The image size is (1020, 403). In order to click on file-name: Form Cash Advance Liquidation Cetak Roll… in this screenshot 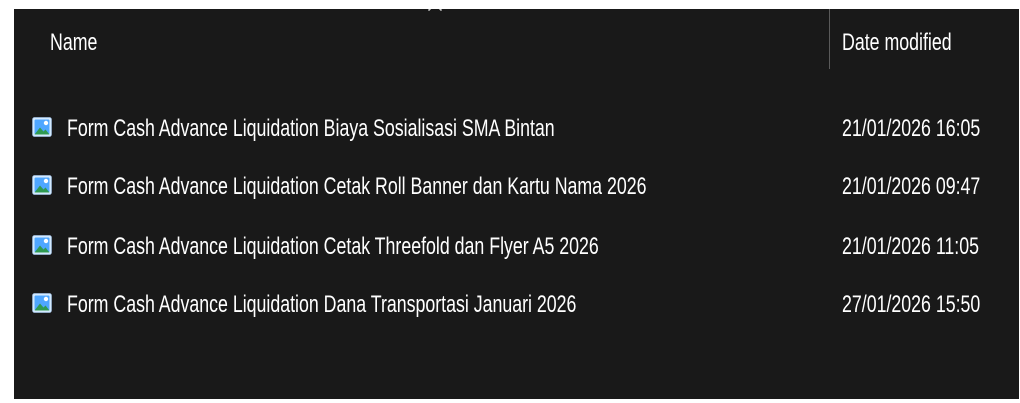, I will do `click(357, 187)`.